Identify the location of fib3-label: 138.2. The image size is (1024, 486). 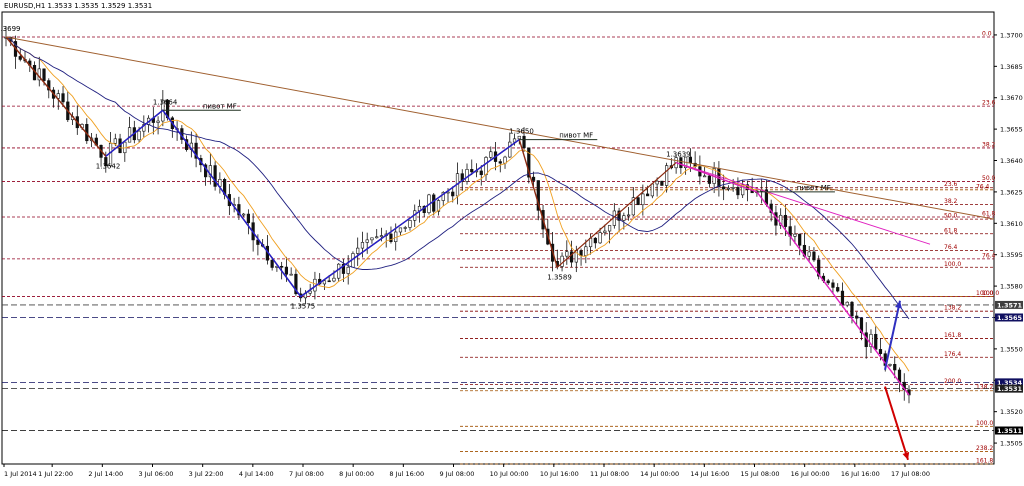
(984, 387).